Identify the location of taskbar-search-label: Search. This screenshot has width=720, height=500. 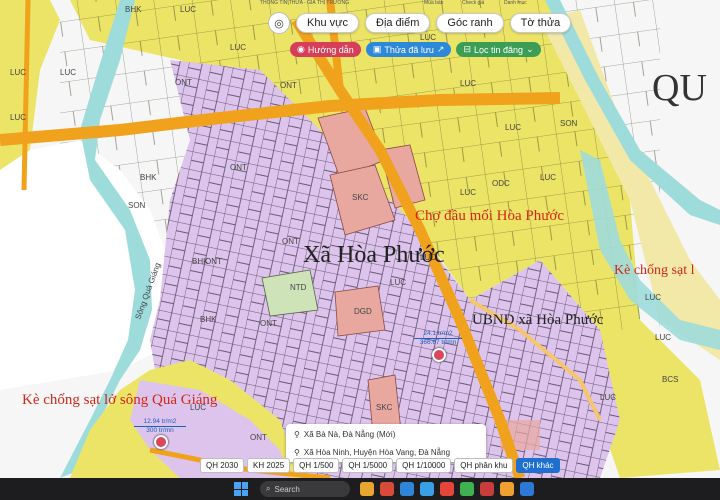
(287, 489).